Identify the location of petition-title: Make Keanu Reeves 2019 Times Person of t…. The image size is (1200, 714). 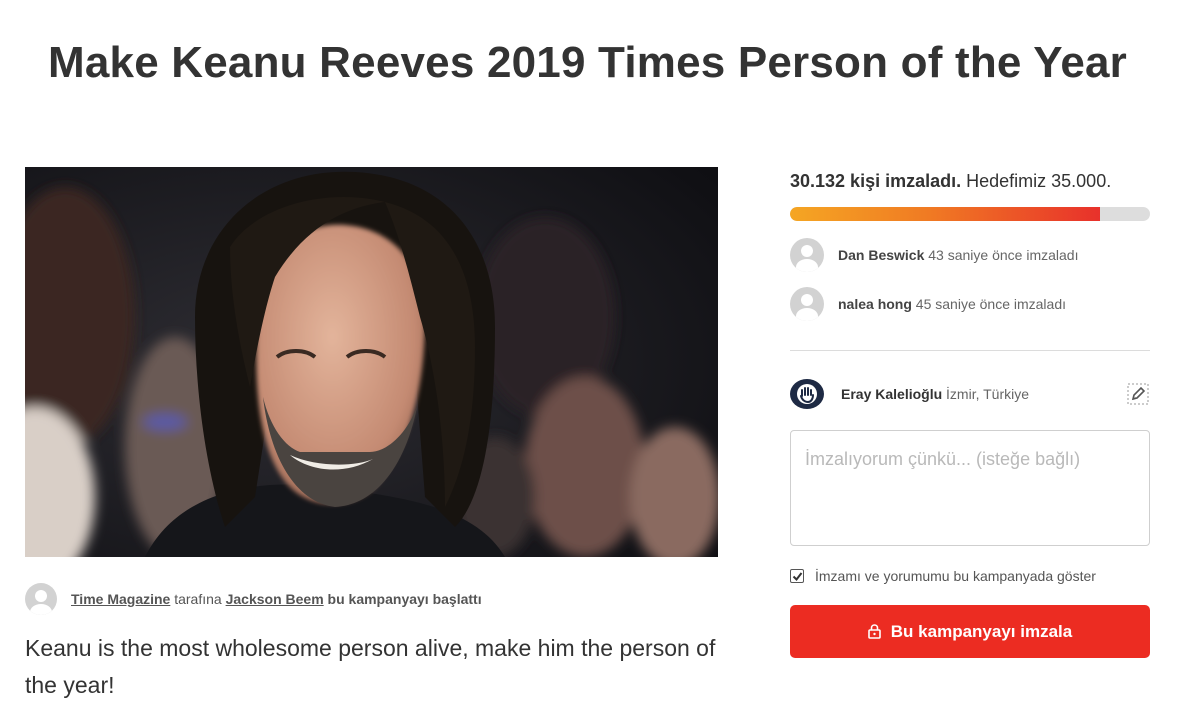
(587, 62).